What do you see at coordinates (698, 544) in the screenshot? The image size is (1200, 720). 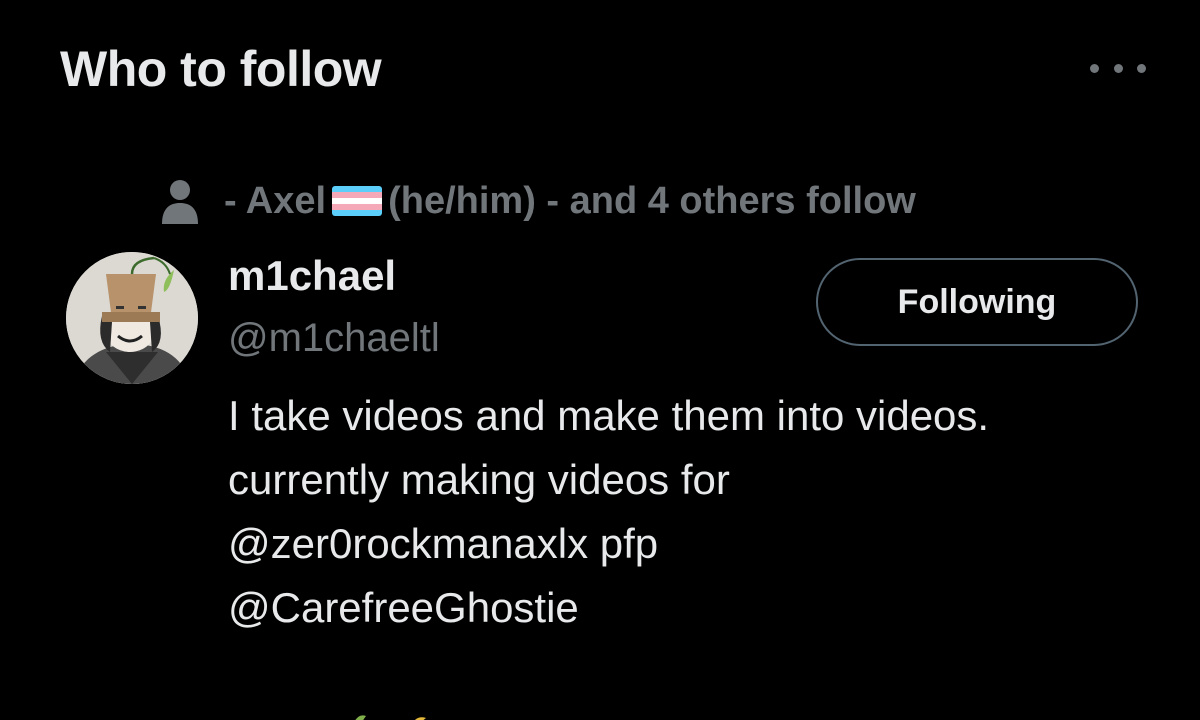 I see `bio-line: @zer0rockmanaxlx pfp` at bounding box center [698, 544].